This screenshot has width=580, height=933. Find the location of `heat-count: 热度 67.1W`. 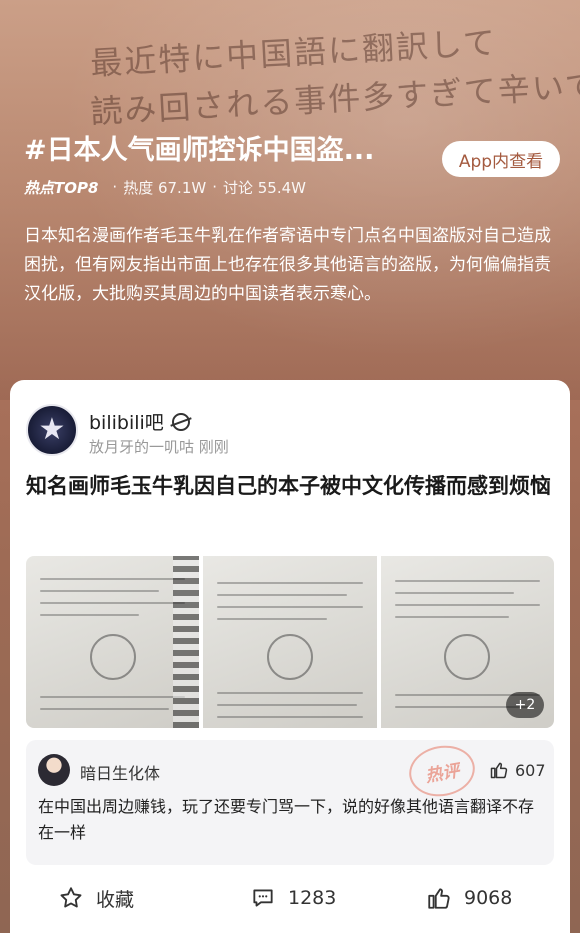

heat-count: 热度 67.1W is located at coordinates (165, 187).